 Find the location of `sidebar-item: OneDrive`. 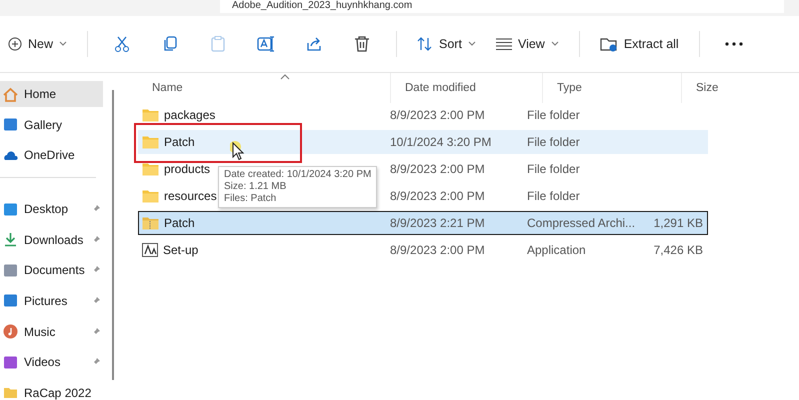

sidebar-item: OneDrive is located at coordinates (51, 155).